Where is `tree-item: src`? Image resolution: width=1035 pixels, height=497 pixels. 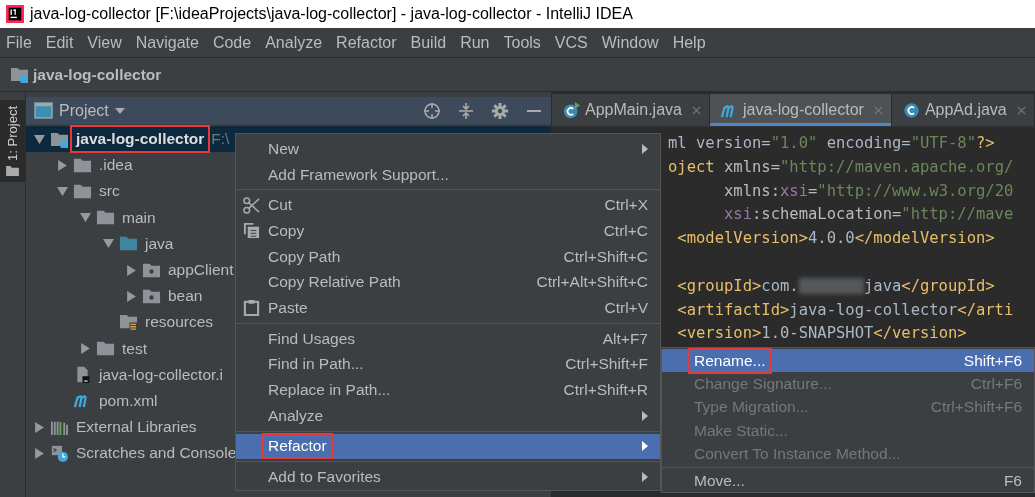 tree-item: src is located at coordinates (109, 191).